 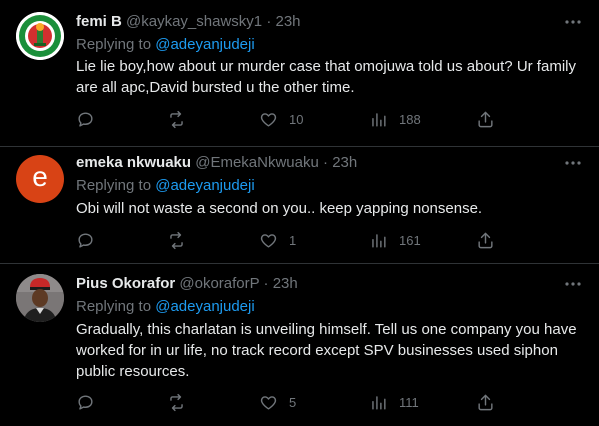 What do you see at coordinates (293, 240) in the screenshot?
I see `like-count: 1` at bounding box center [293, 240].